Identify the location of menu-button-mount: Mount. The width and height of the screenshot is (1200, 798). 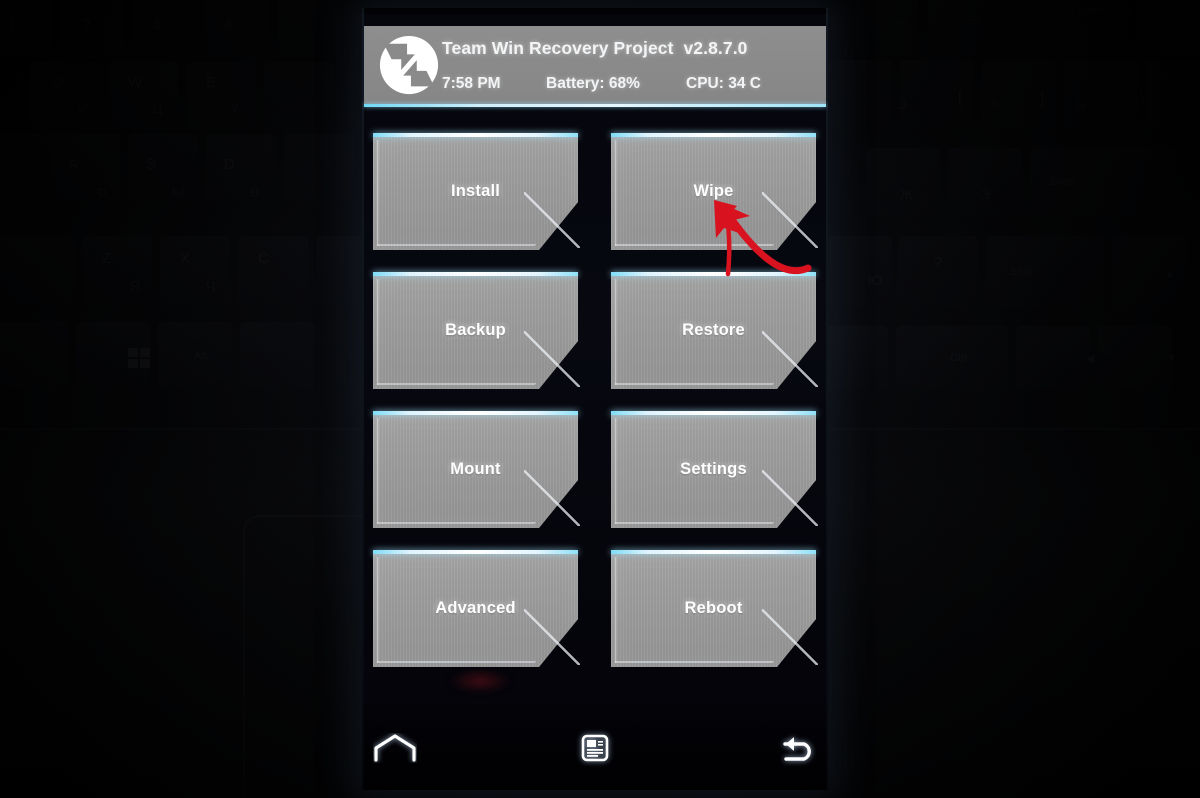
(476, 469).